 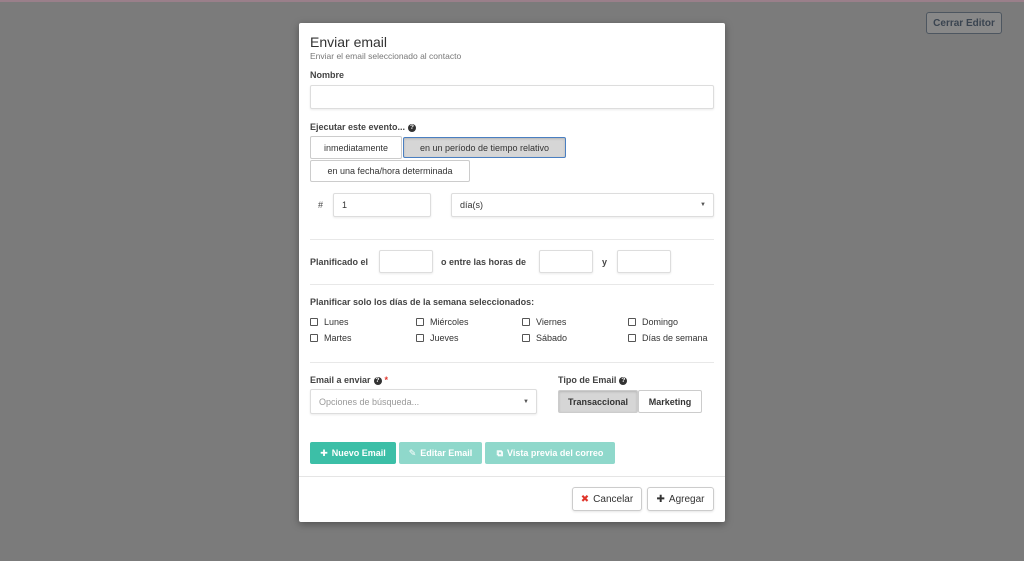 I want to click on cancel-button: ✖ Cancelar, so click(x=607, y=499).